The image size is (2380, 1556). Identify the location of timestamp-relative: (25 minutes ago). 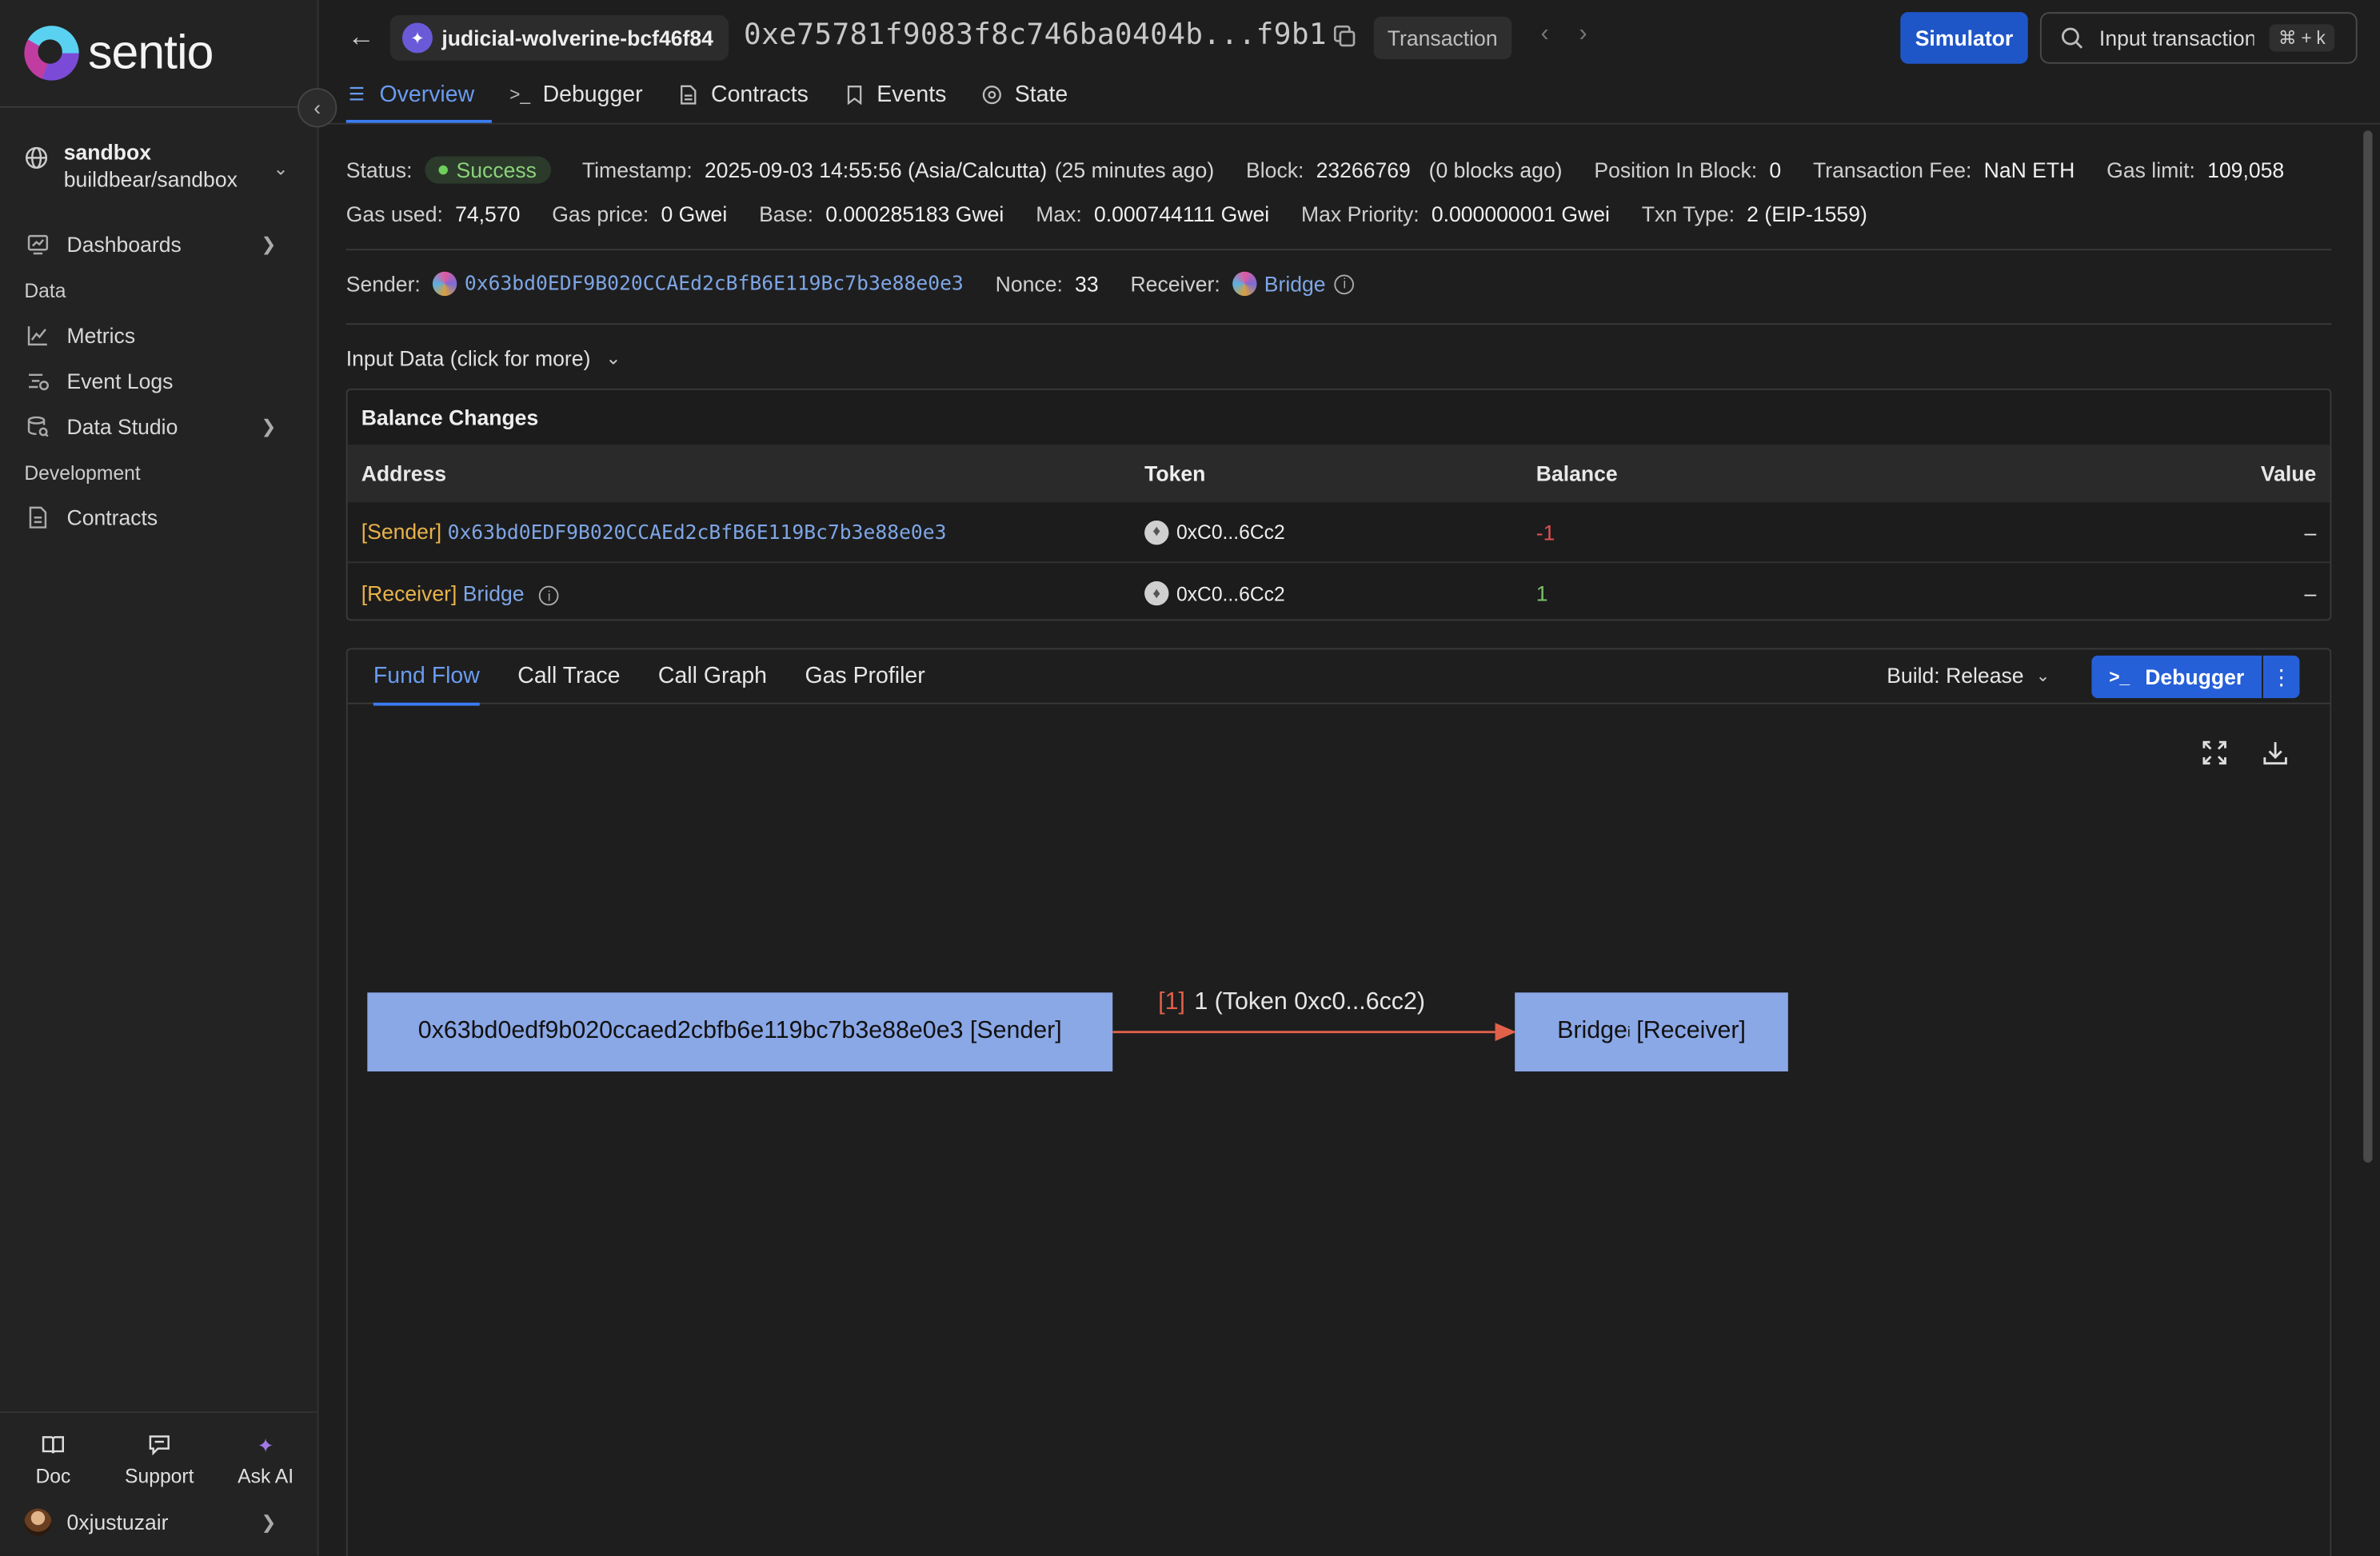
(1134, 170).